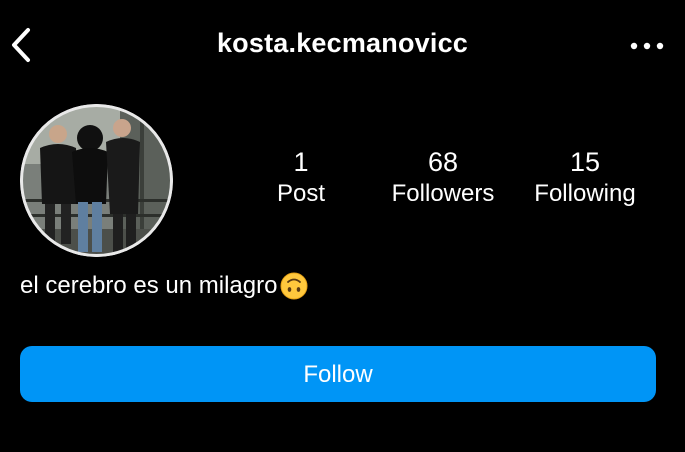 The image size is (685, 452). I want to click on more-horizontal-icon, so click(647, 46).